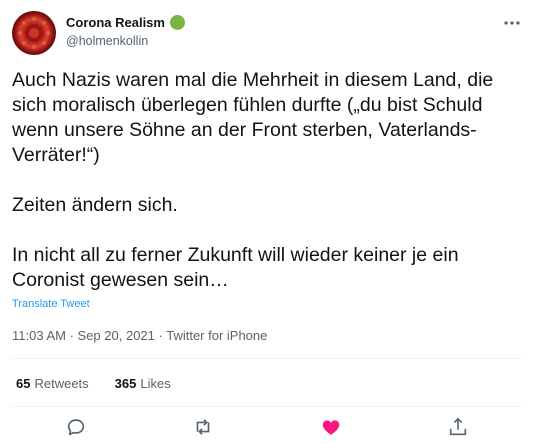 The image size is (537, 443). Describe the element at coordinates (331, 427) in the screenshot. I see `heart-icon` at that location.